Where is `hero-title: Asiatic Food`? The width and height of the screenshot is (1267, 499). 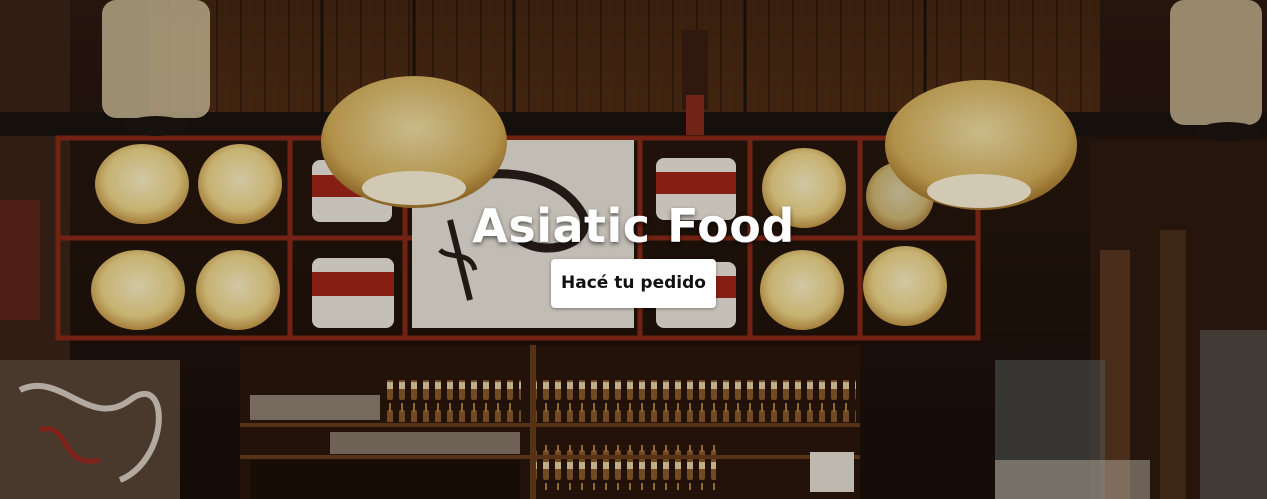 hero-title: Asiatic Food is located at coordinates (633, 226).